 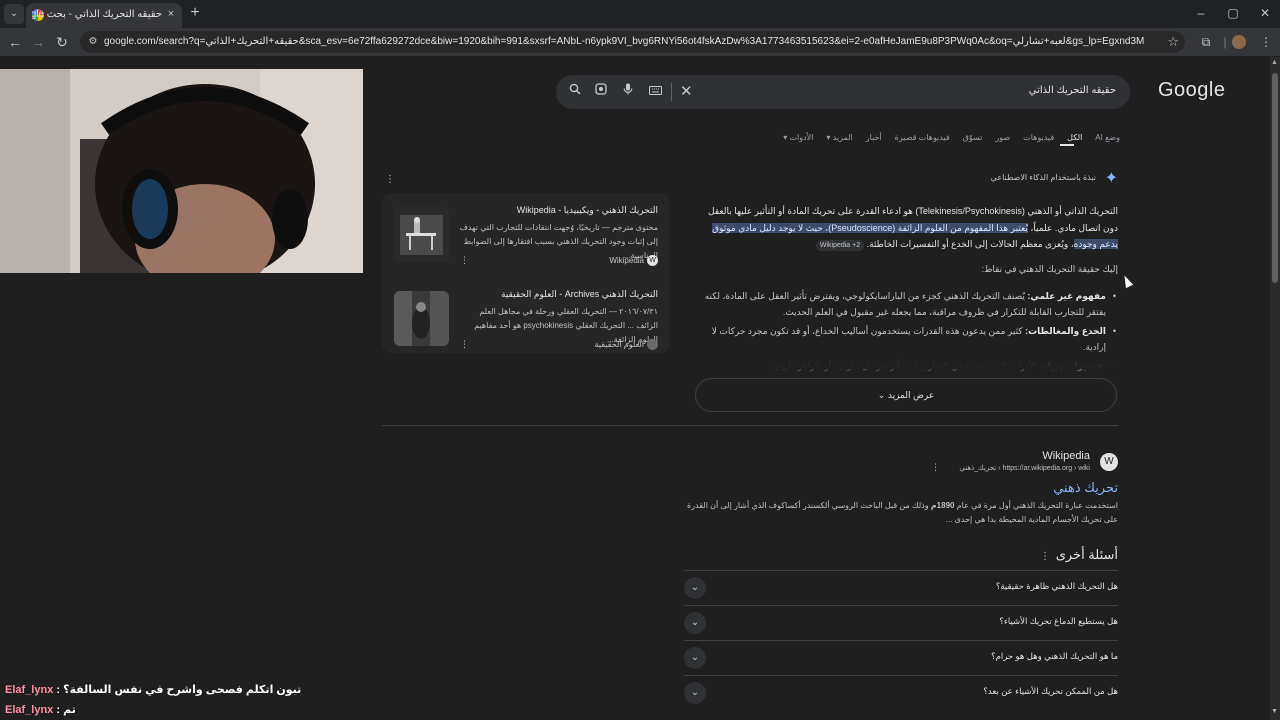 I want to click on source-chip: Wikipedia +2, so click(x=840, y=245).